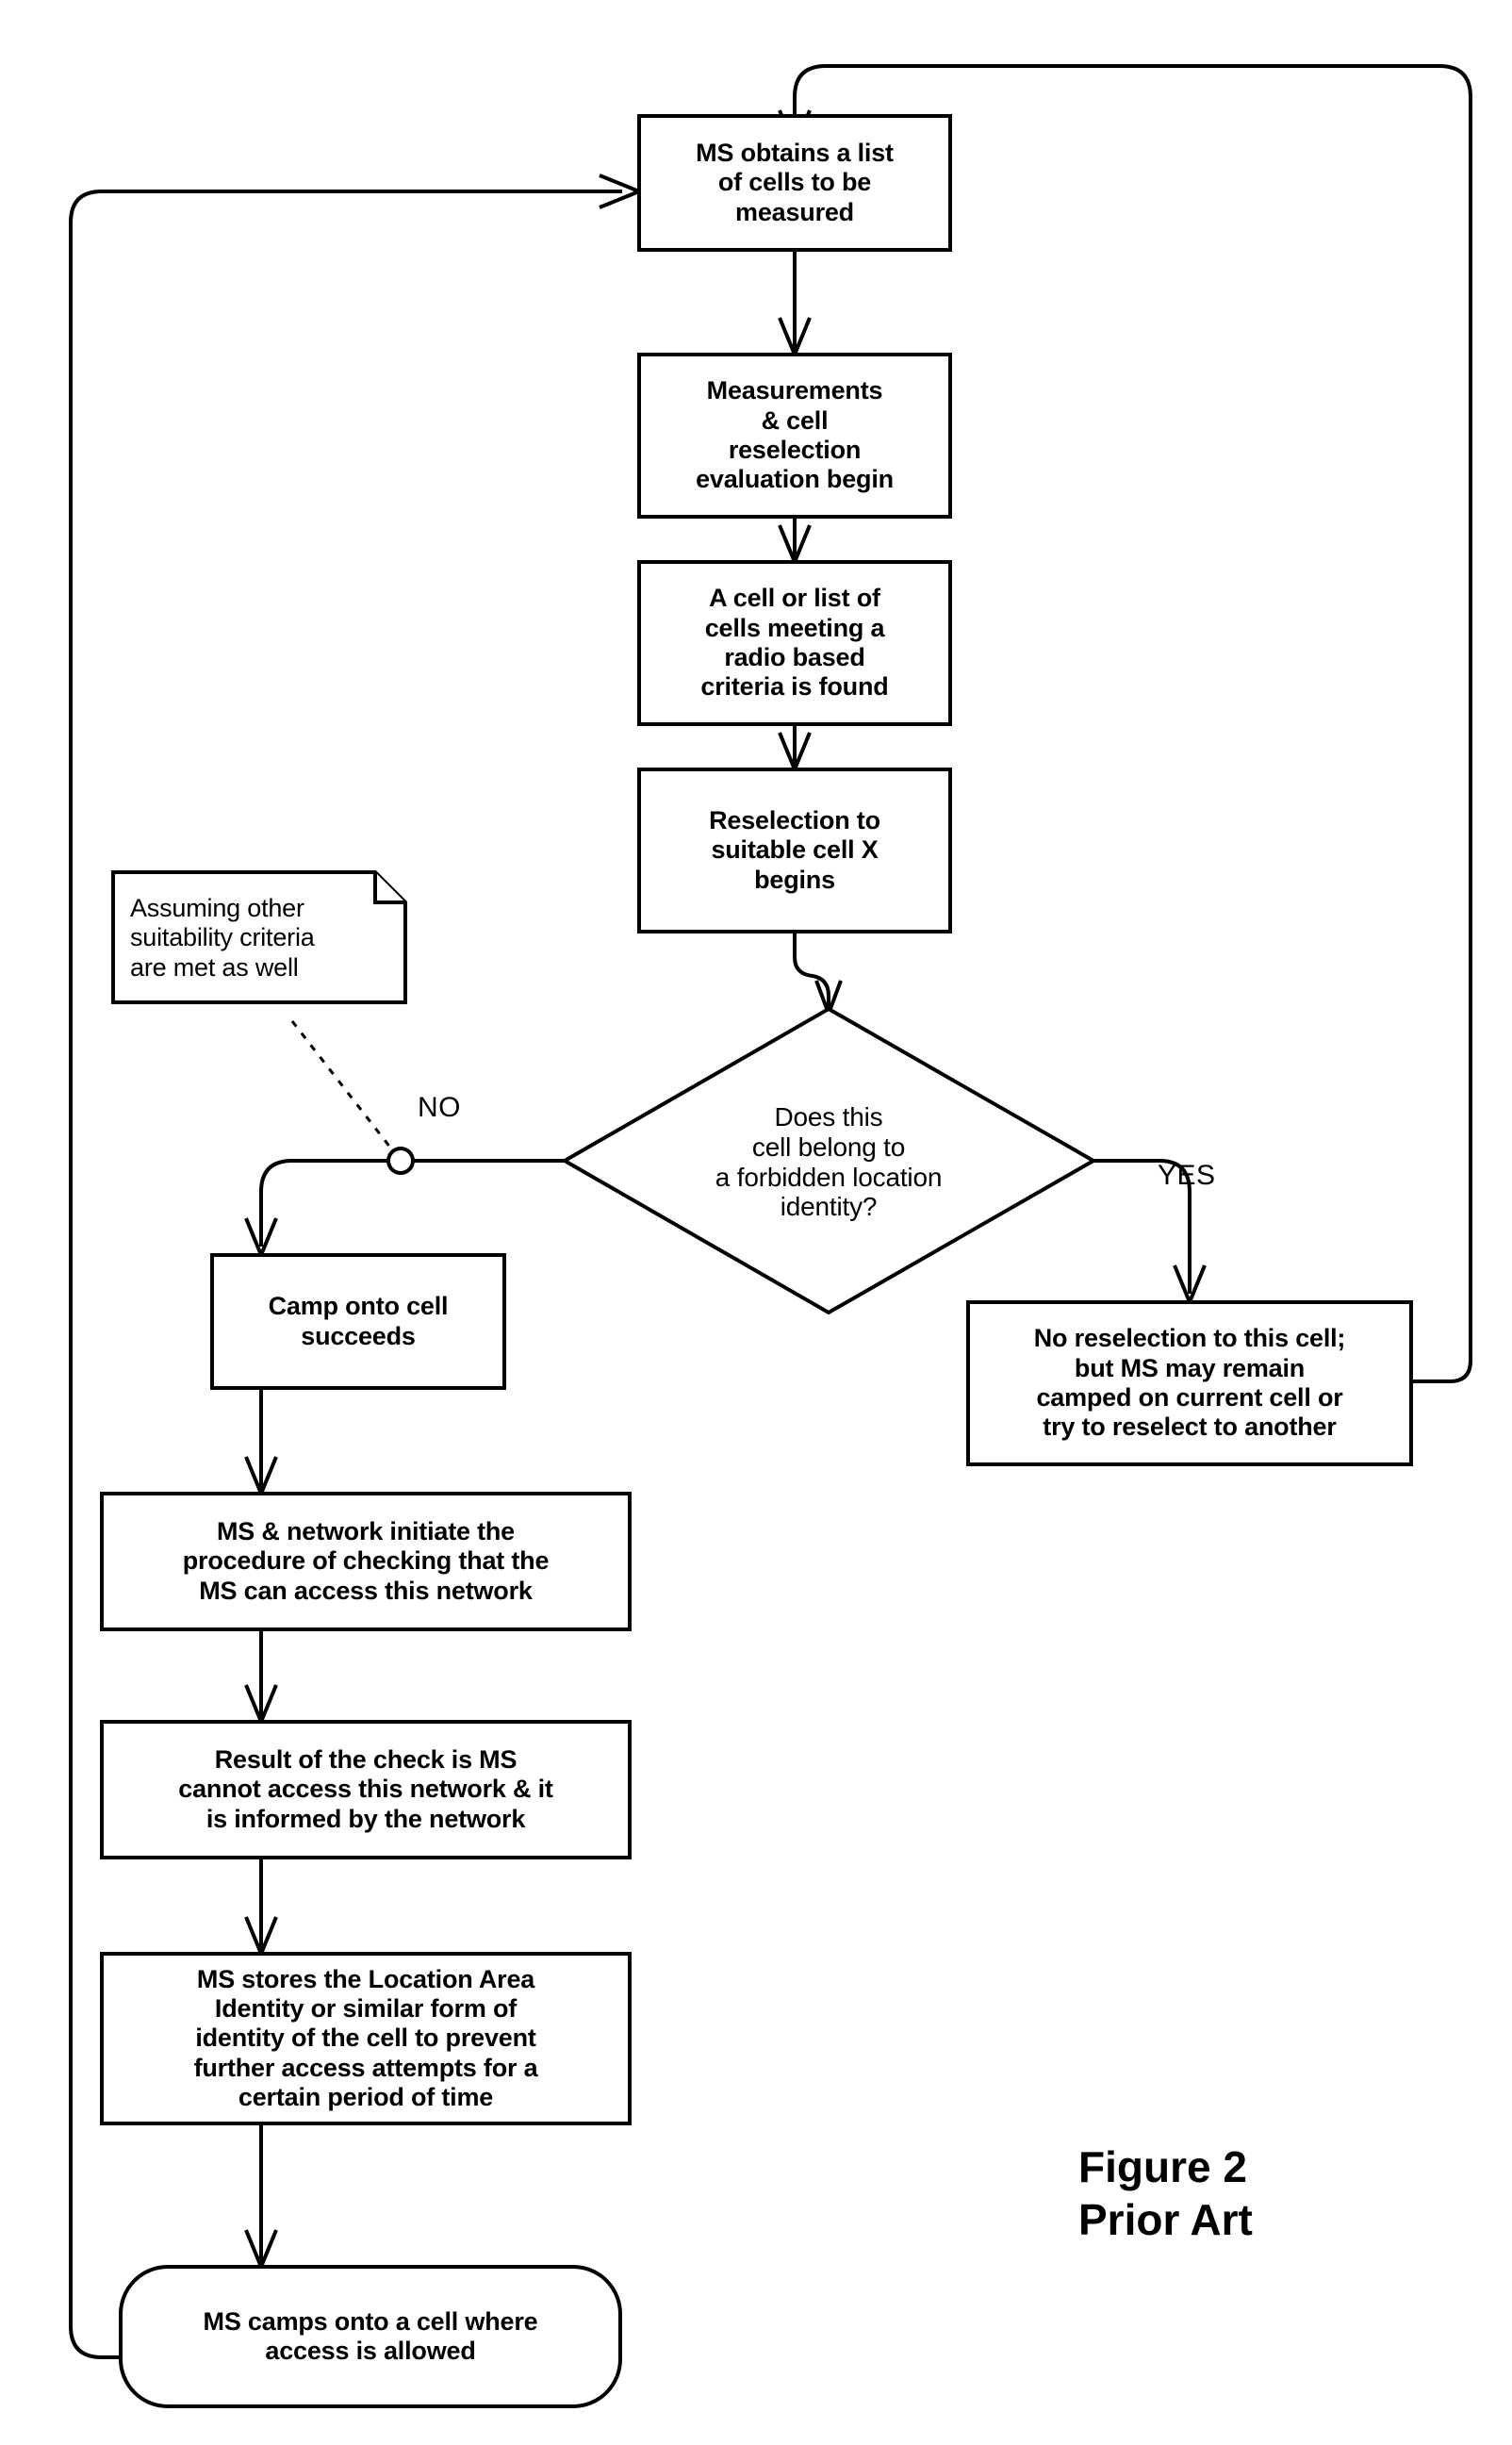 This screenshot has height=2445, width=1512. I want to click on initiate-check-line1: MS & network initiate the, so click(366, 1531).